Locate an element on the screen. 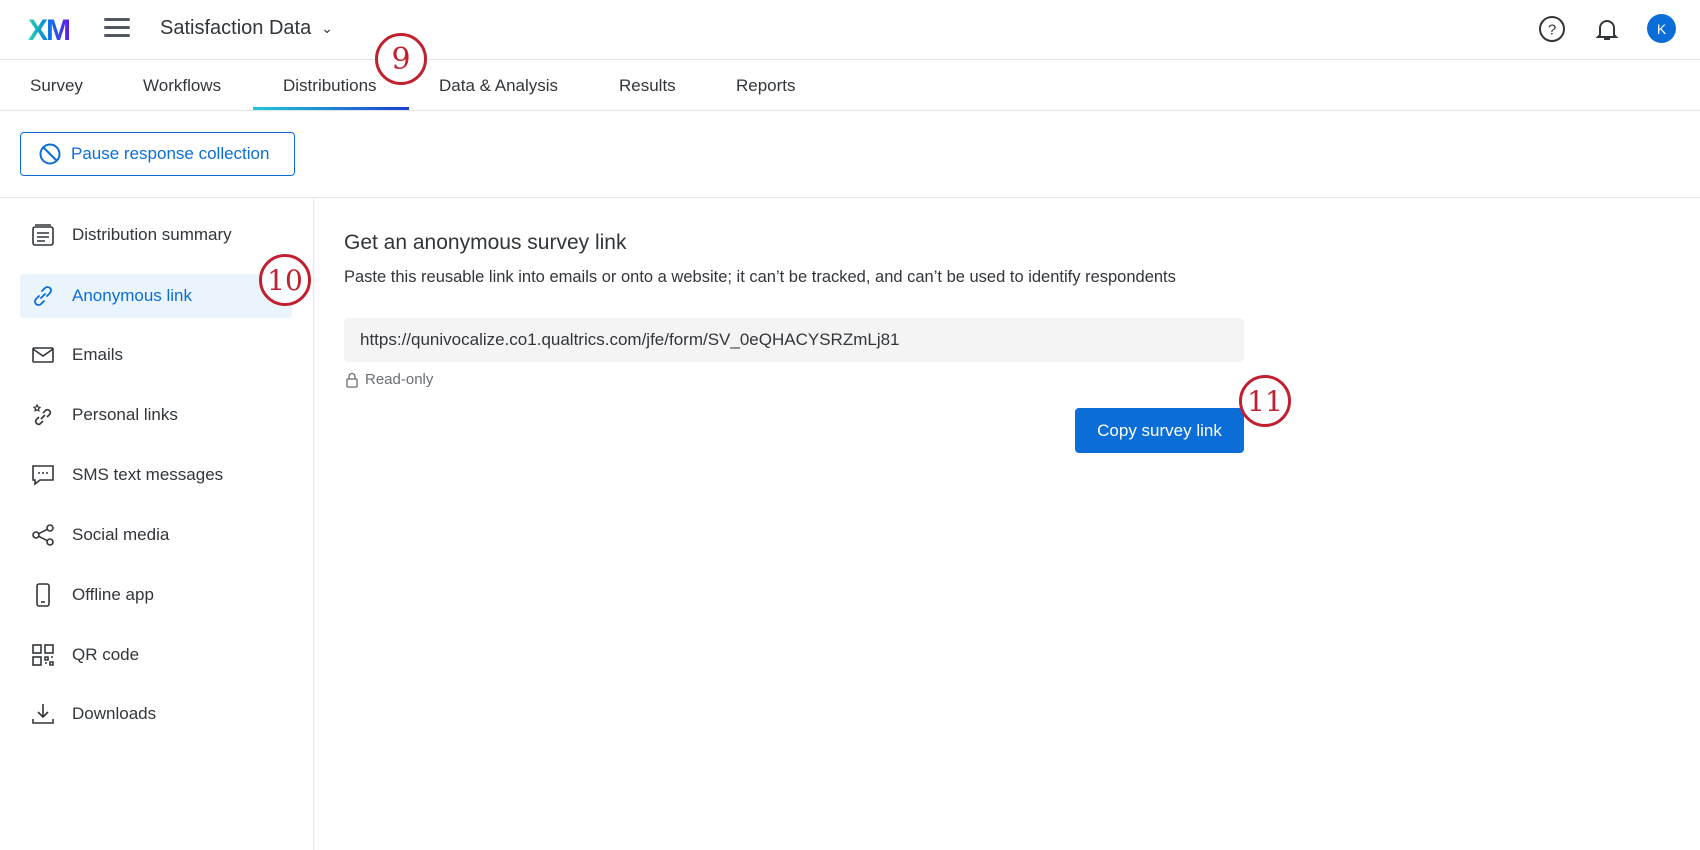 The width and height of the screenshot is (1700, 850). sidebar-divider is located at coordinates (313, 524).